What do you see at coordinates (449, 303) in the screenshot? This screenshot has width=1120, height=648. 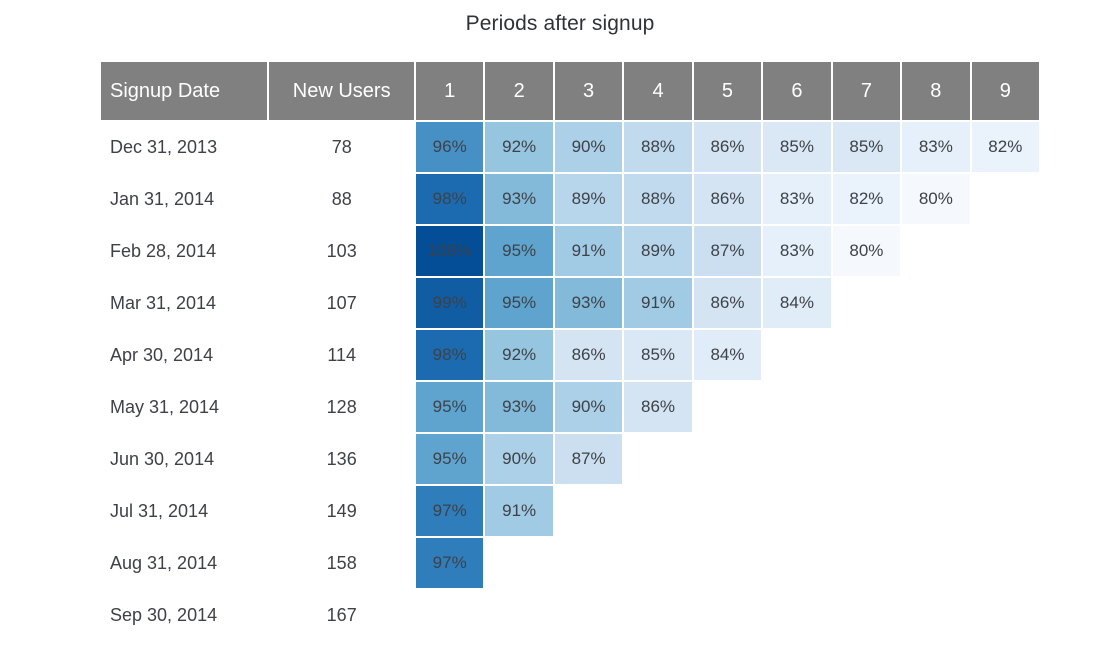 I see `heatmap-cell: 99%` at bounding box center [449, 303].